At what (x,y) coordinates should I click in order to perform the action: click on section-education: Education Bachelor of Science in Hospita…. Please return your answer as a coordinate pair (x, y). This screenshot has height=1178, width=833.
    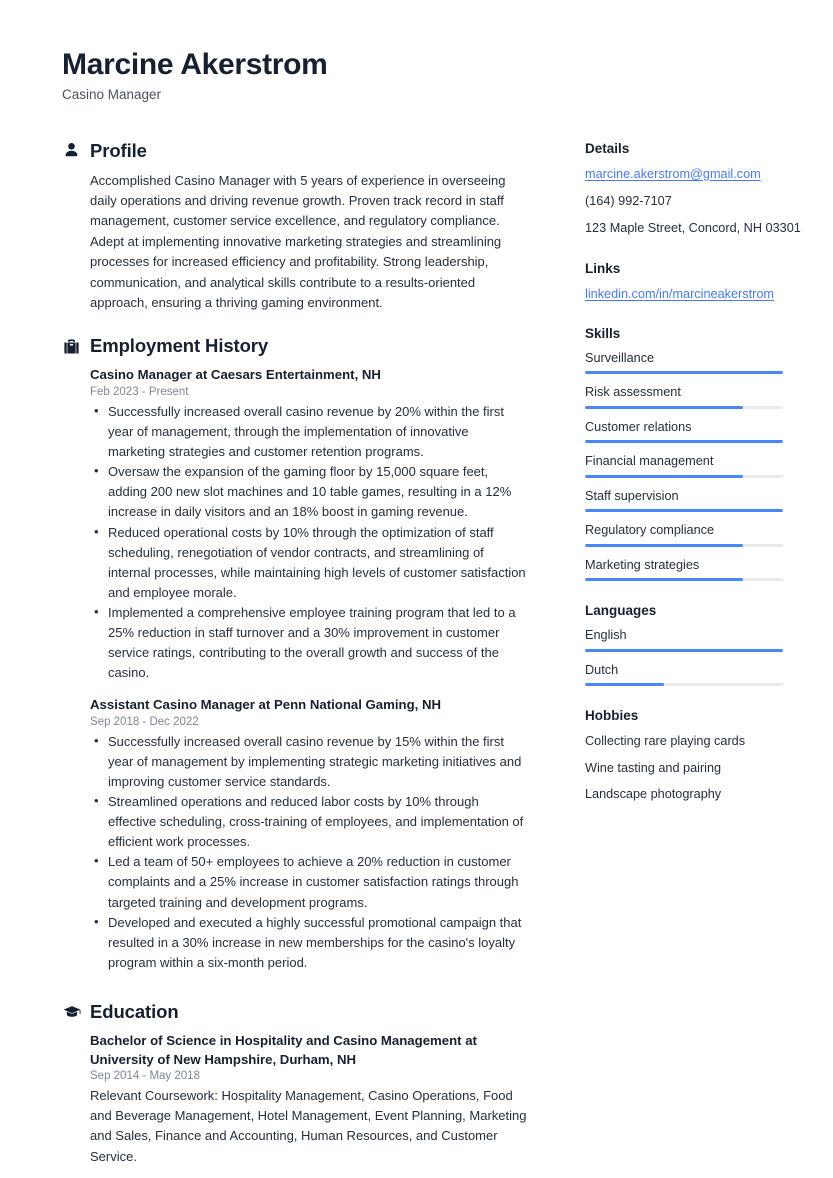
    Looking at the image, I should click on (294, 1084).